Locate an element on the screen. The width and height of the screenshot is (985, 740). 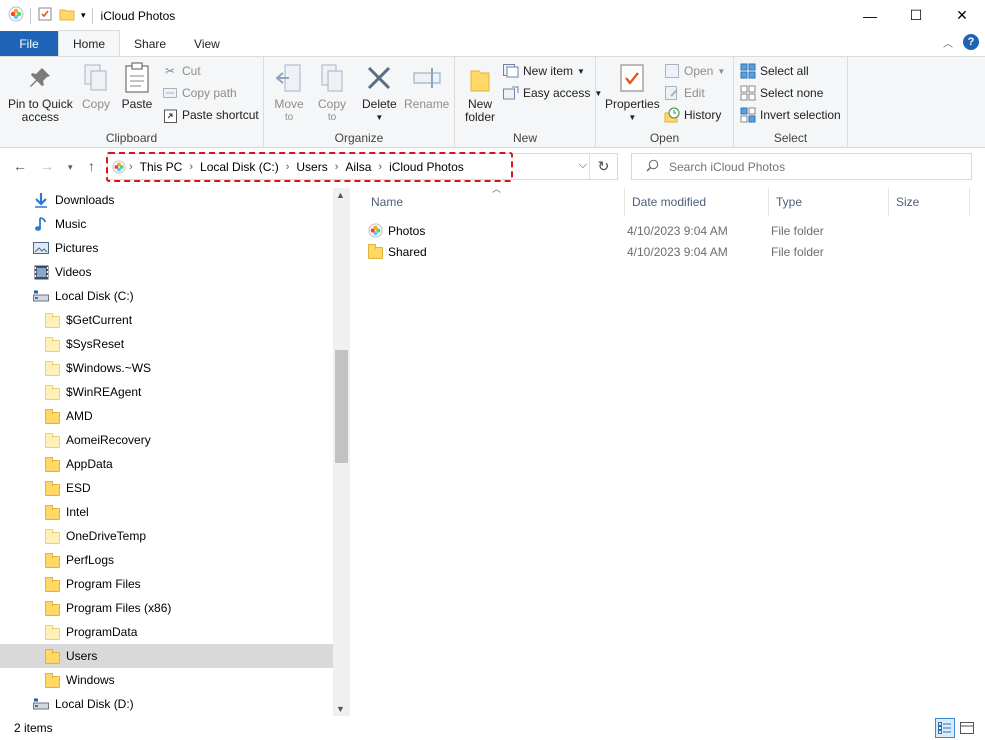
nav-item-winreagent: $WinREAgent is located at coordinates (166, 392).